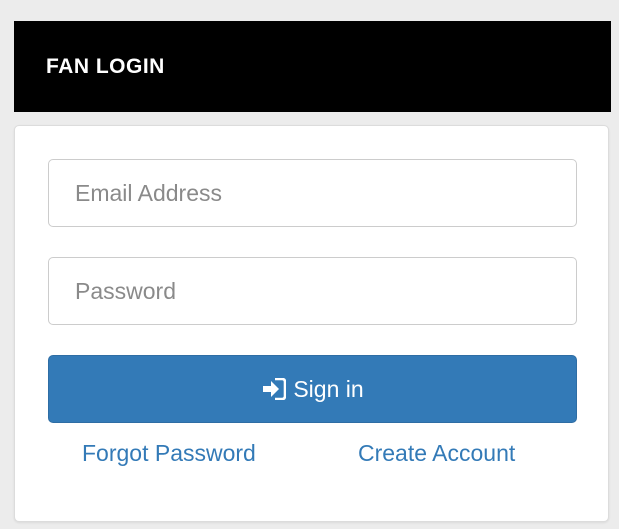  What do you see at coordinates (328, 388) in the screenshot?
I see `sign-in-label: Sign in` at bounding box center [328, 388].